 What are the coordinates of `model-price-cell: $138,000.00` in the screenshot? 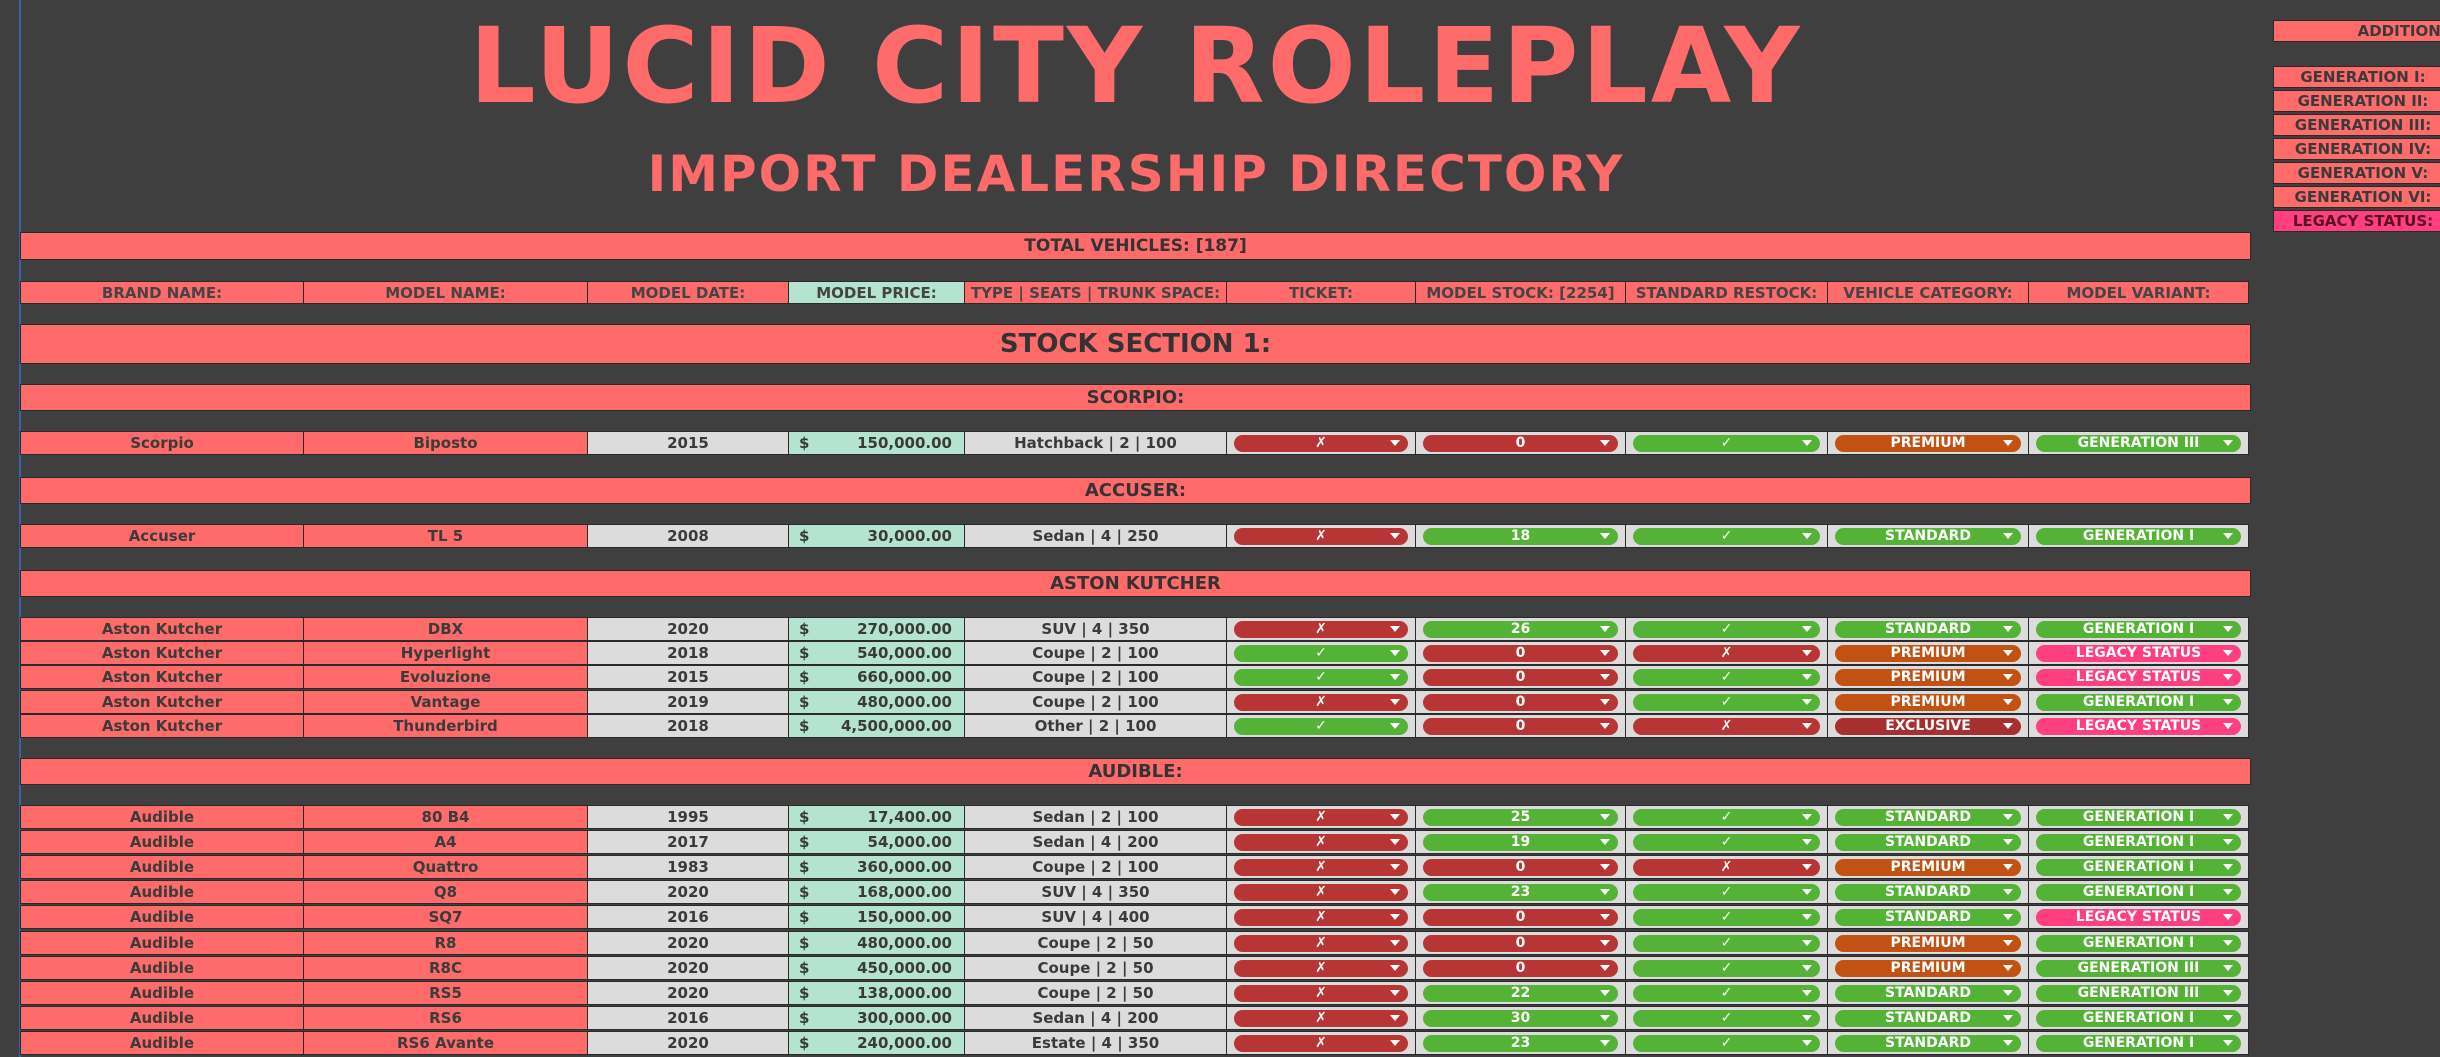 It's located at (876, 993).